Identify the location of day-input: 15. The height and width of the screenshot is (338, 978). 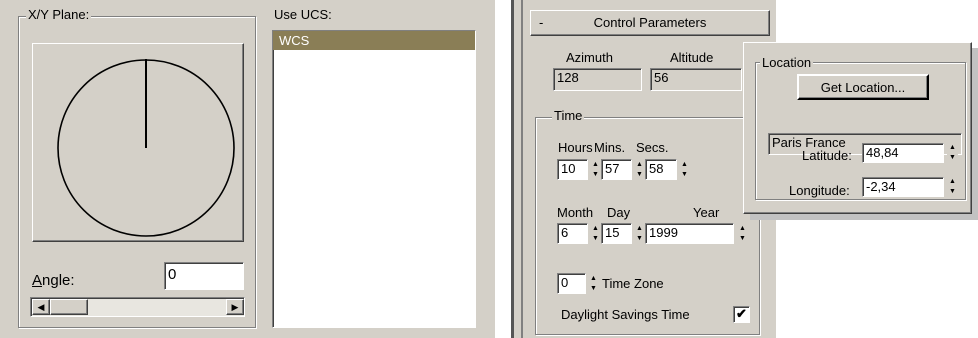
(616, 233).